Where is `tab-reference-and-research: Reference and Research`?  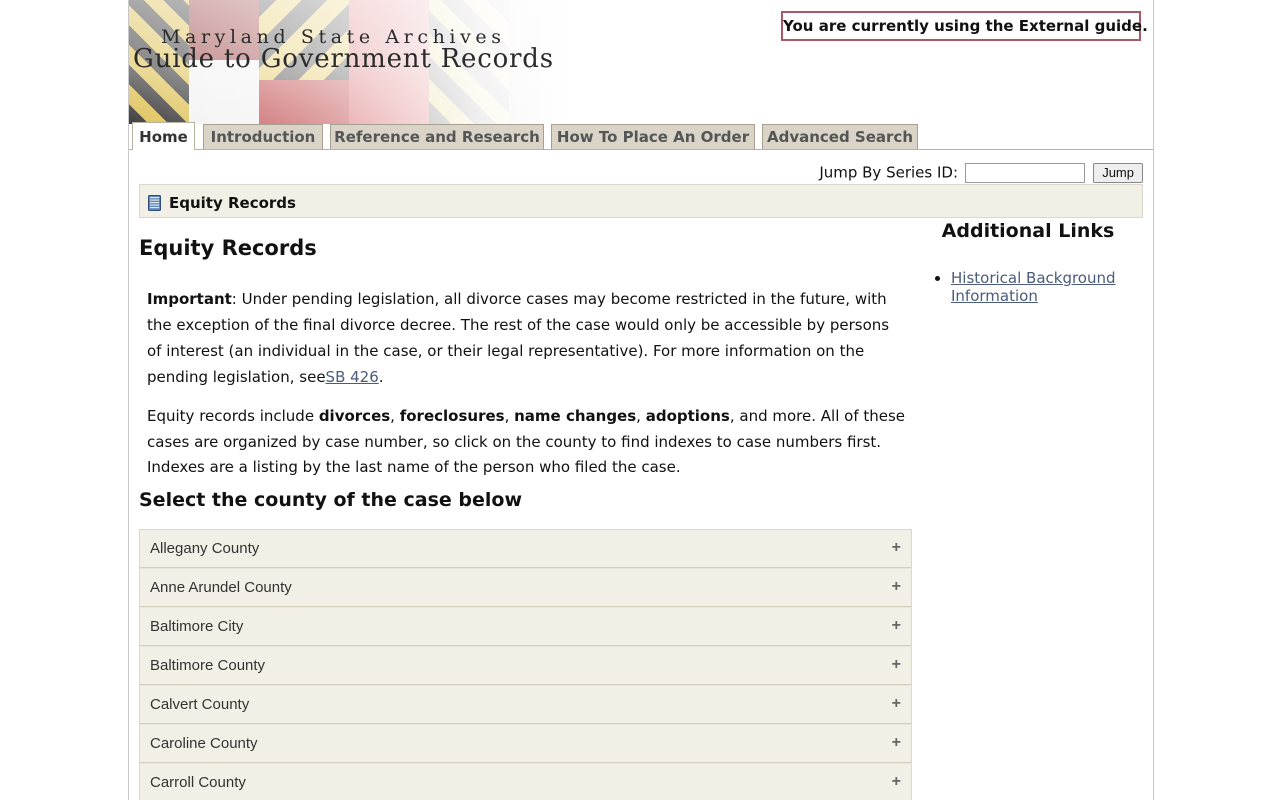
tab-reference-and-research: Reference and Research is located at coordinates (437, 136).